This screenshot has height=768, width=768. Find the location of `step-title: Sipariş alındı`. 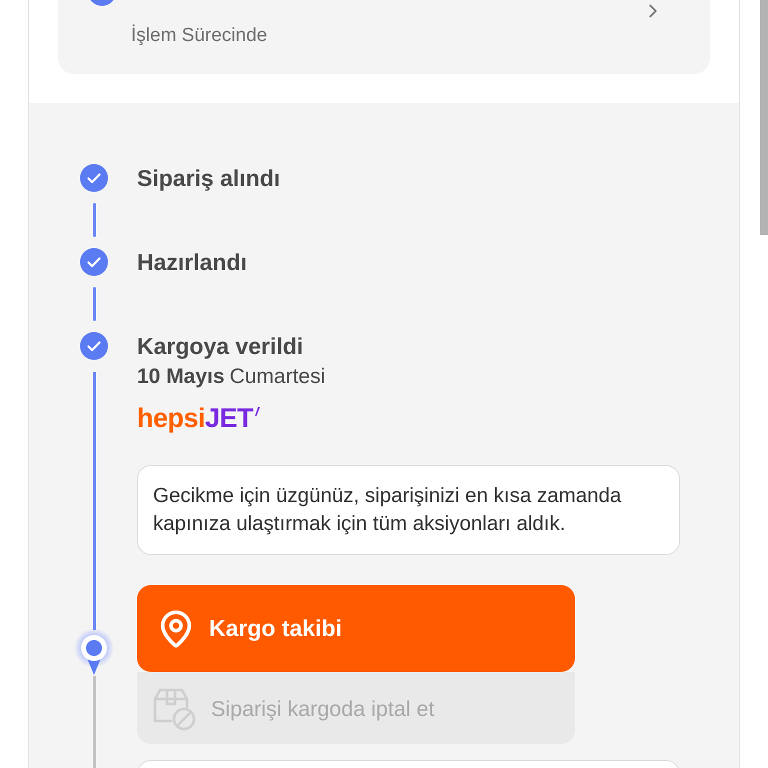

step-title: Sipariş alındı is located at coordinates (208, 178).